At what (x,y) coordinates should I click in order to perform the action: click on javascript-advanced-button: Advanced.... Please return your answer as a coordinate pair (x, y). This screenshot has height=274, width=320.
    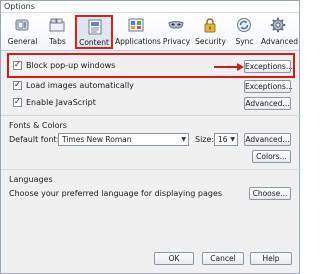
    Looking at the image, I should click on (267, 103).